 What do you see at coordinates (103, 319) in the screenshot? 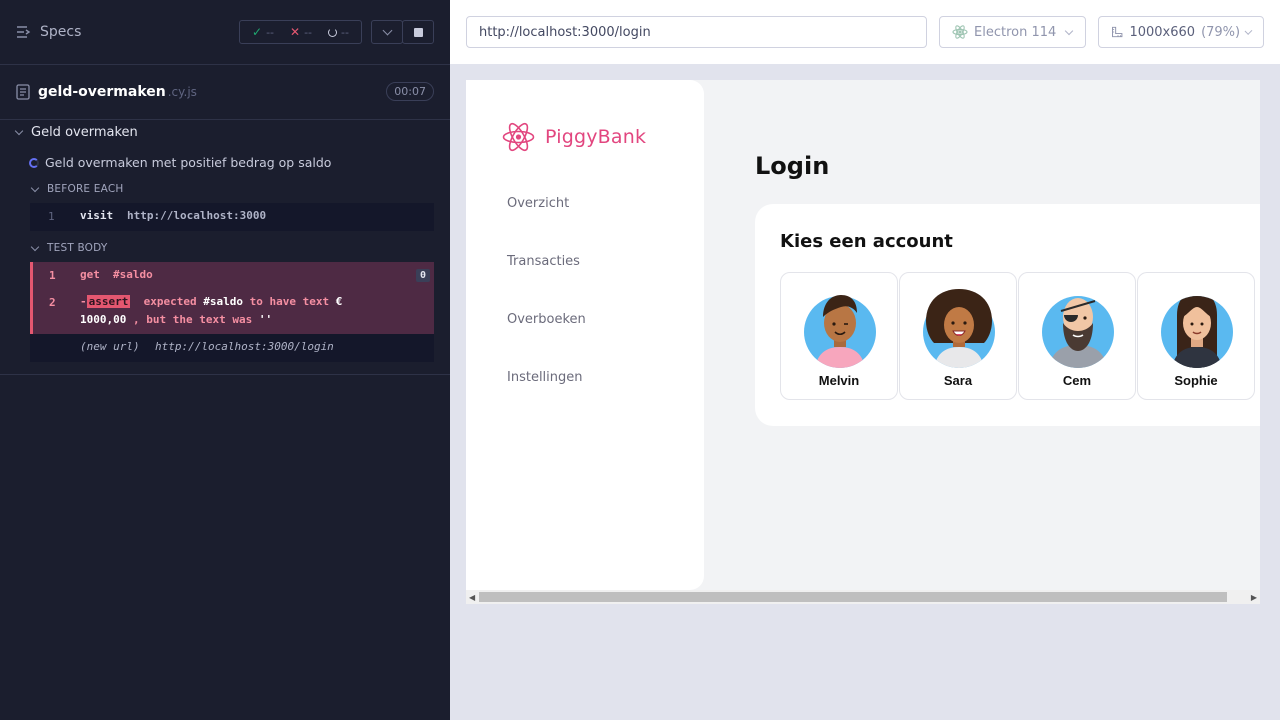
I see `assert-amount: 1000,00` at bounding box center [103, 319].